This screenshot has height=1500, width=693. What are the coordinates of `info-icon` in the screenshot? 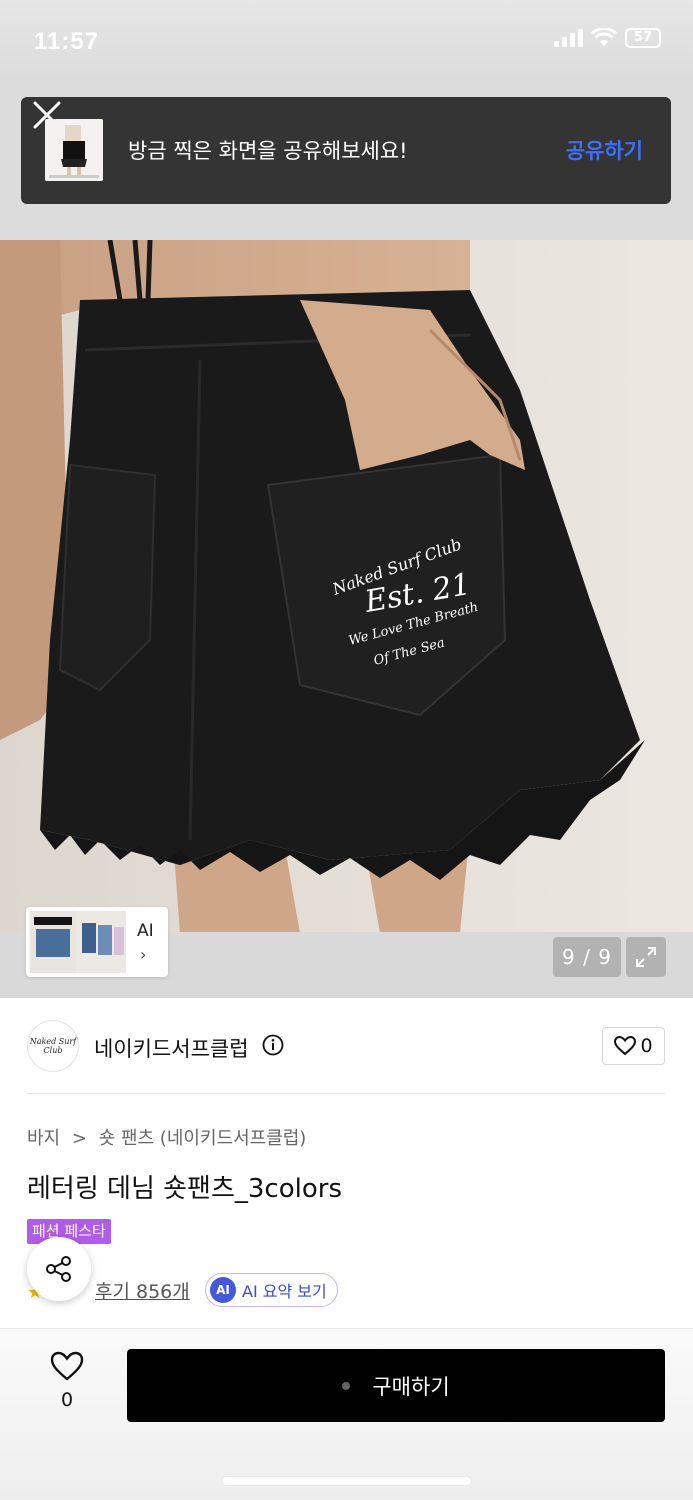 It's located at (273, 1045).